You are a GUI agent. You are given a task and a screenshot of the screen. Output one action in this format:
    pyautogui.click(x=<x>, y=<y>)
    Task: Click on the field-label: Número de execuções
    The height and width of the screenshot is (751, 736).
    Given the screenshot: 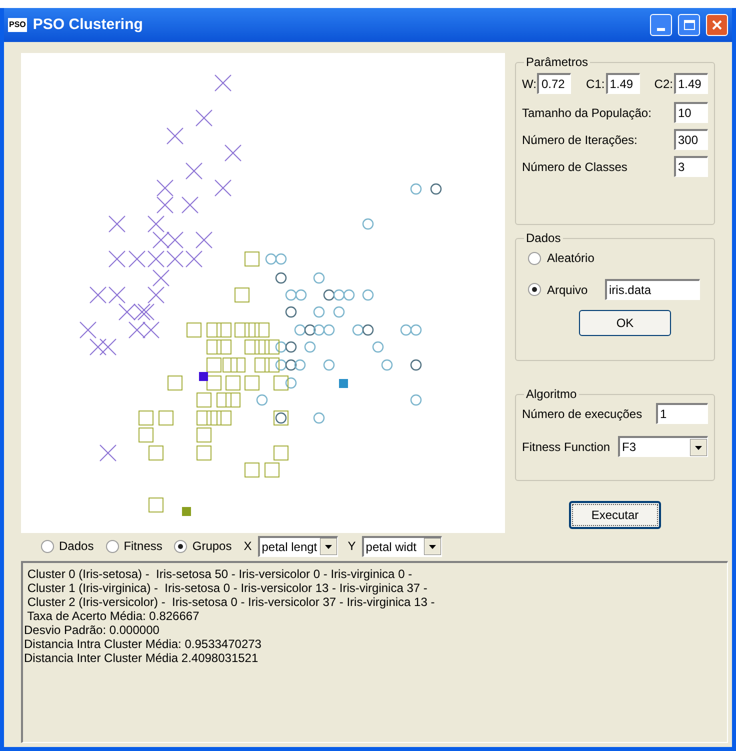 What is the action you would take?
    pyautogui.click(x=582, y=414)
    